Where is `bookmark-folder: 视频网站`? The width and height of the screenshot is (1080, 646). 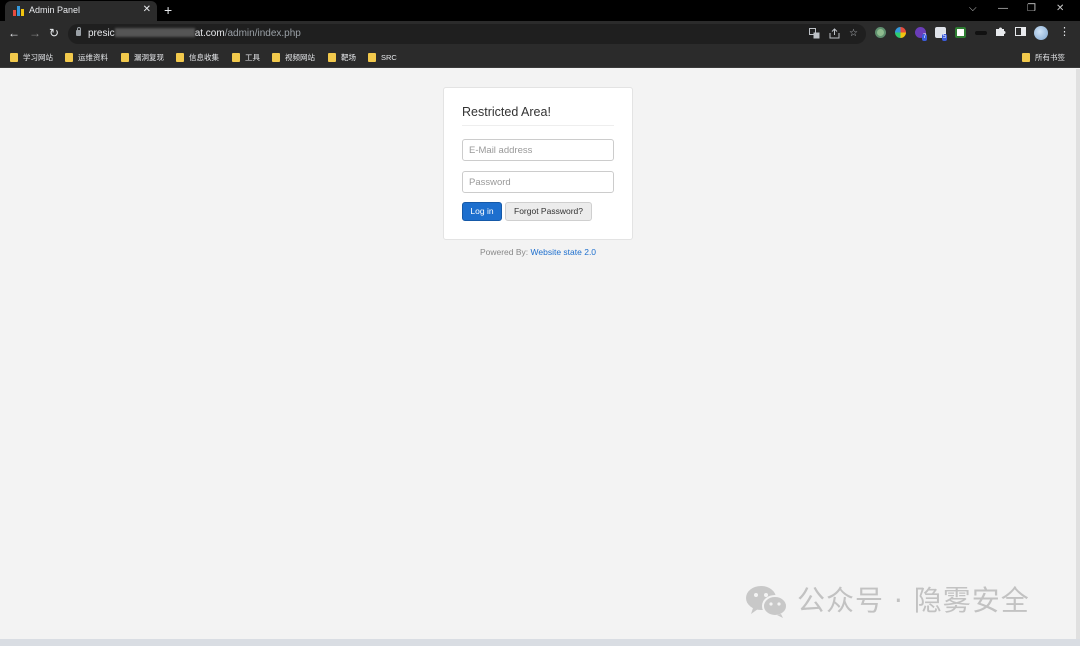
bookmark-folder: 视频网站 is located at coordinates (293, 57).